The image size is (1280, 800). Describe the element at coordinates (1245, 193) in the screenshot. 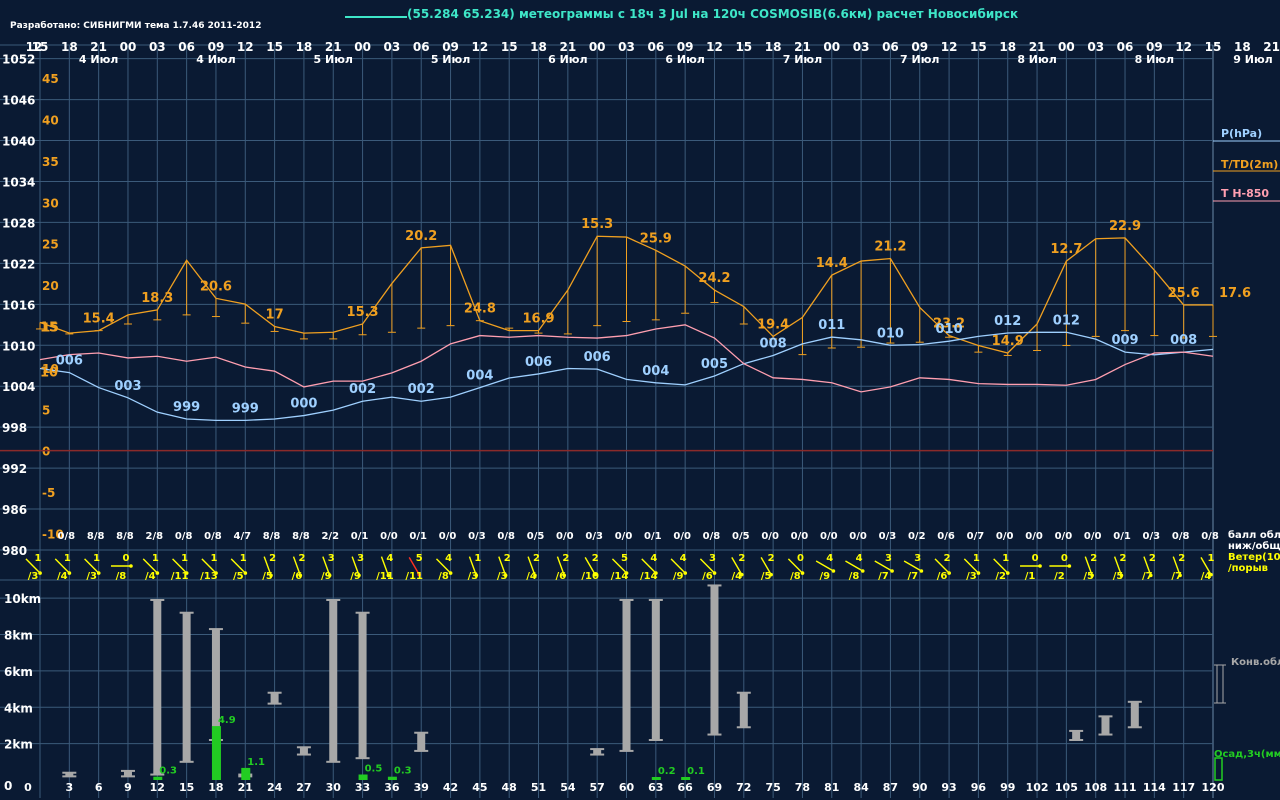

I see `legend-t850-label: T H-850` at that location.